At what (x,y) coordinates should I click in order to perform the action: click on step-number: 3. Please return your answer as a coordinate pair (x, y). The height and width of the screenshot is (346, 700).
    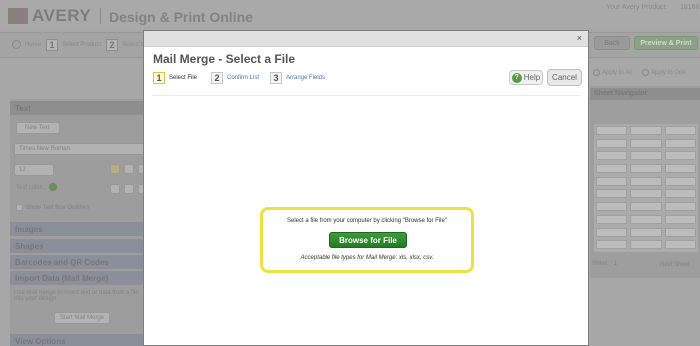
    Looking at the image, I should click on (276, 78).